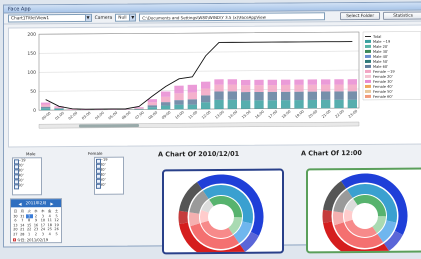 The height and width of the screenshot is (259, 421). I want to click on calendar-day: 6, so click(15, 220).